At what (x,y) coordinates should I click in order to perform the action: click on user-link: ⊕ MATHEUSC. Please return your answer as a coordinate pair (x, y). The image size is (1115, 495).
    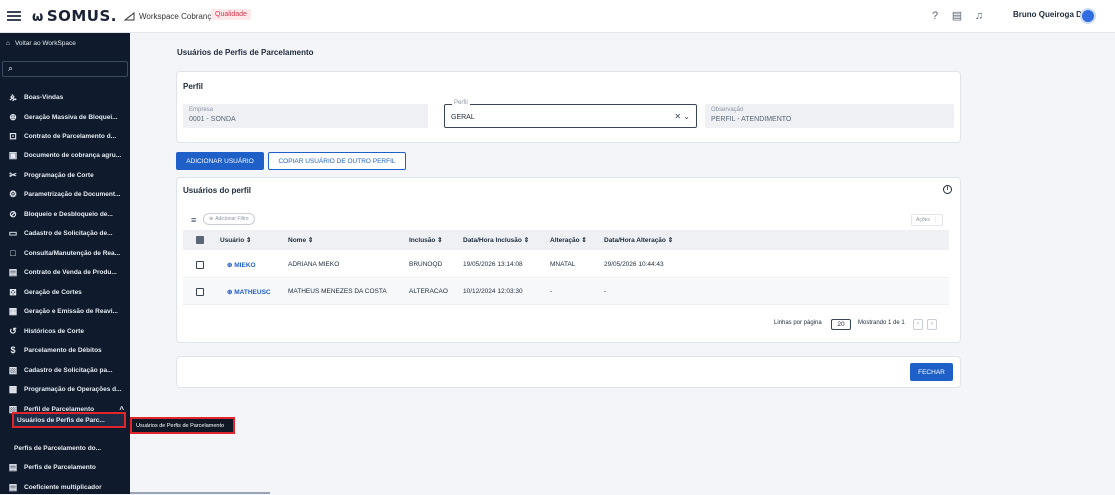
    Looking at the image, I should click on (249, 292).